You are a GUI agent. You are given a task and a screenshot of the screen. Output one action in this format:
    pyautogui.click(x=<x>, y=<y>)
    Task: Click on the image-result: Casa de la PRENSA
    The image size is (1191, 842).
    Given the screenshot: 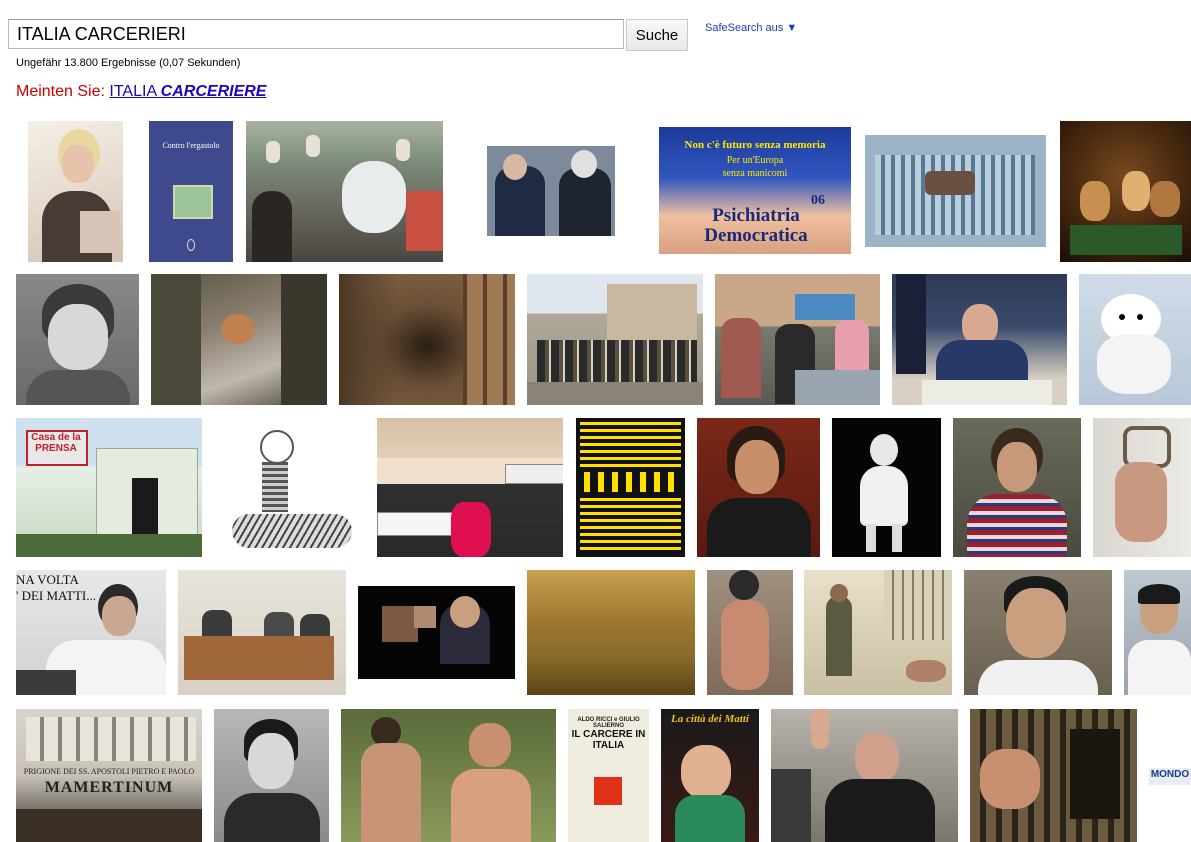 What is the action you would take?
    pyautogui.click(x=109, y=487)
    